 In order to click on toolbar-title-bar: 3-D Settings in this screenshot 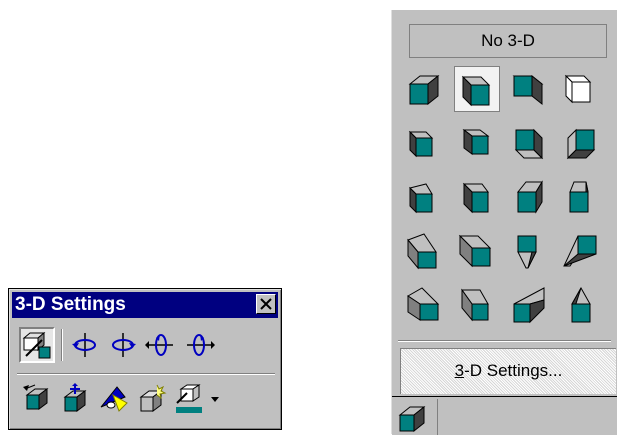, I will do `click(145, 305)`.